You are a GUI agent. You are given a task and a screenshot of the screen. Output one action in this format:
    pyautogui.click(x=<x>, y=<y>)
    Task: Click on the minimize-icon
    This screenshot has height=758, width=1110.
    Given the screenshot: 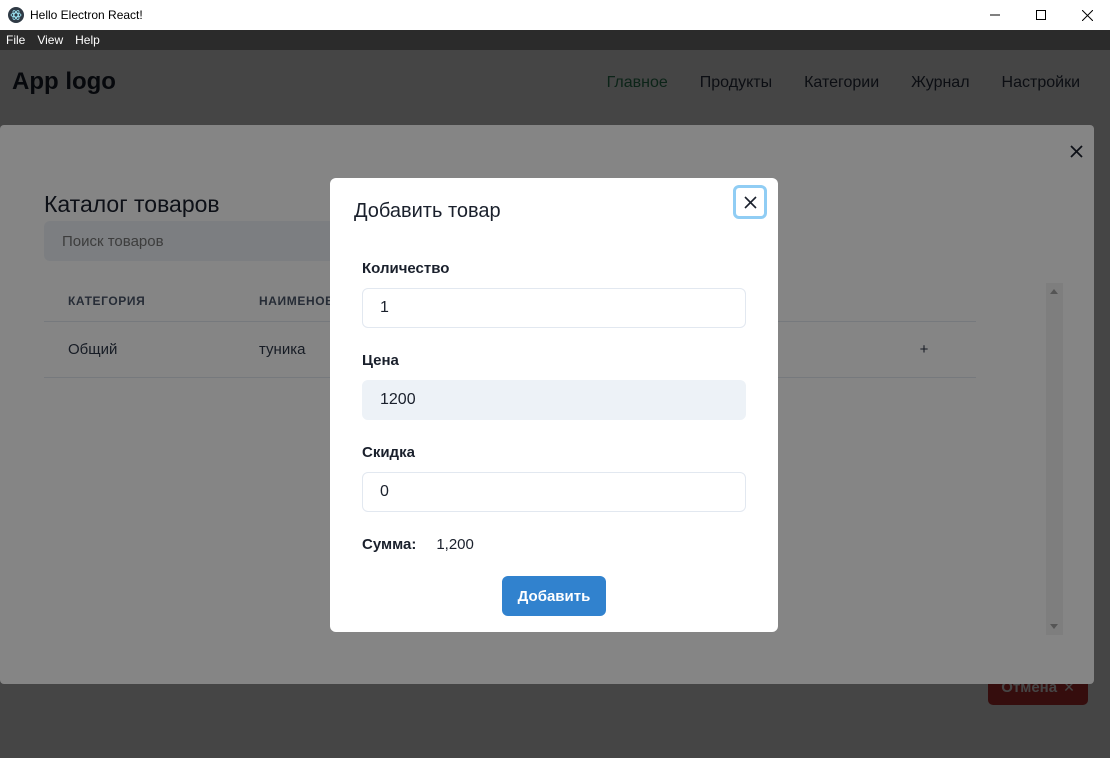 What is the action you would take?
    pyautogui.click(x=995, y=15)
    